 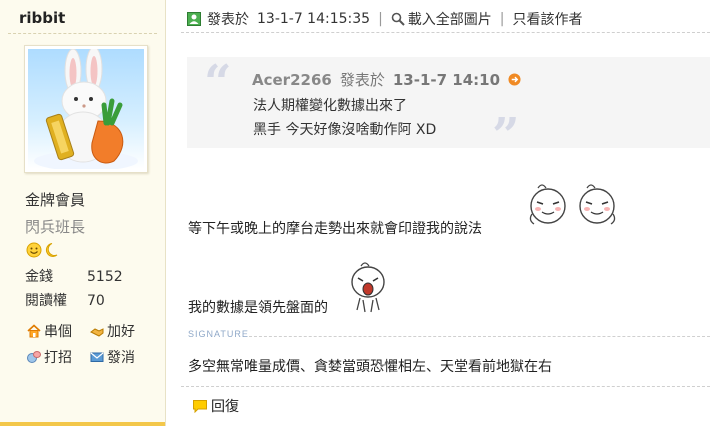 I want to click on stat-read-permission: 閱讀權 70, so click(x=65, y=300).